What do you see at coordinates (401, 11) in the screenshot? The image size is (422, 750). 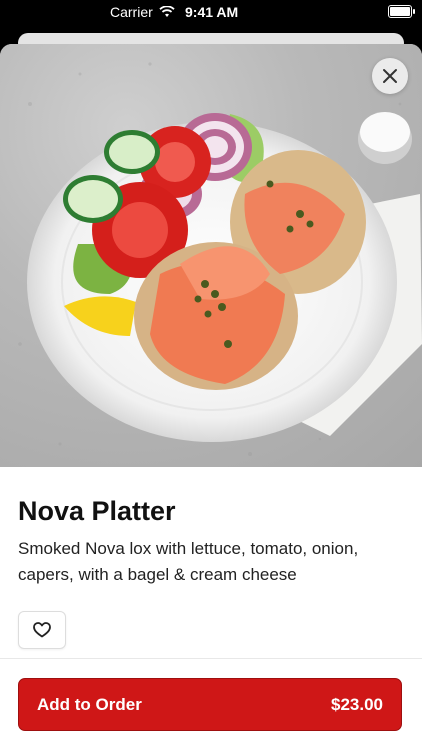 I see `battery-icon` at bounding box center [401, 11].